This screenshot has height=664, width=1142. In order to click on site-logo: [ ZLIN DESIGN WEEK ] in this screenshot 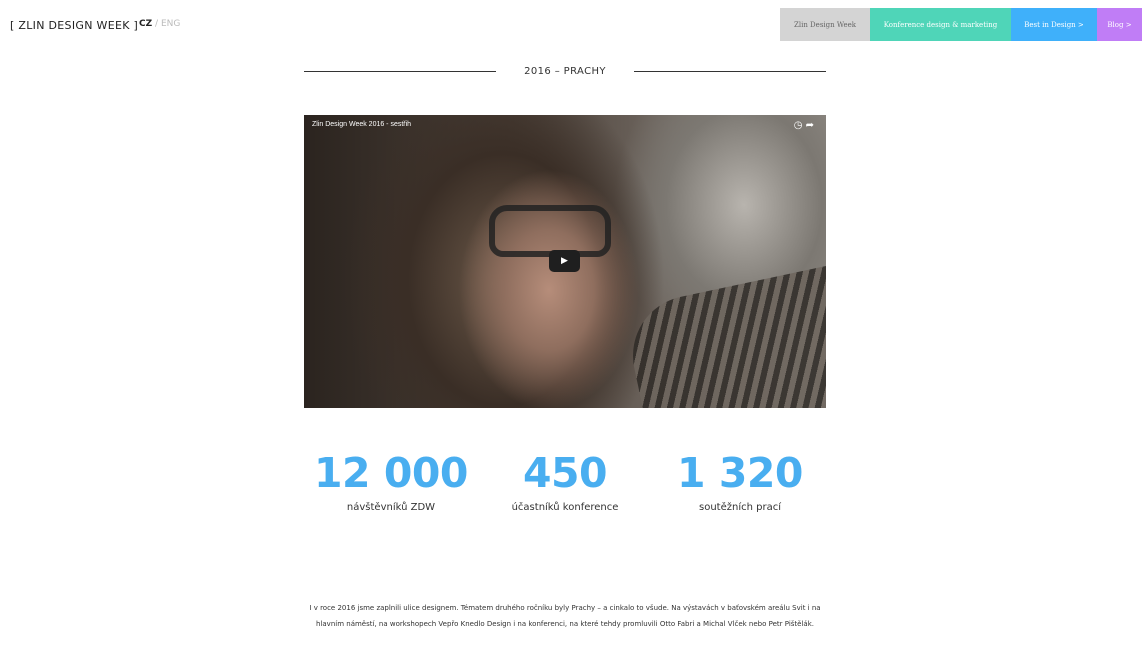, I will do `click(74, 25)`.